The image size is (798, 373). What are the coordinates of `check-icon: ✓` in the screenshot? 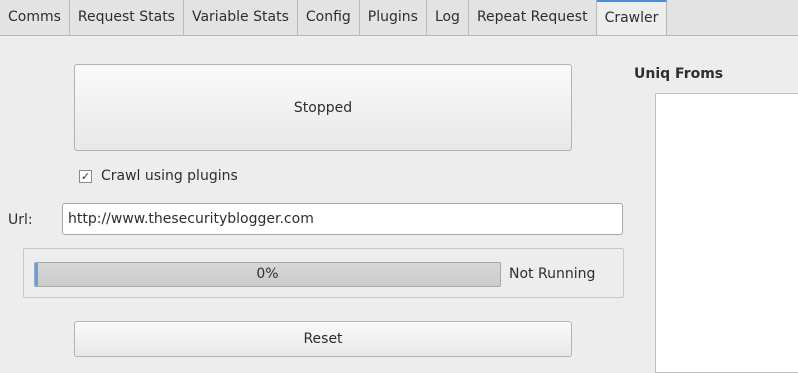 It's located at (85, 176).